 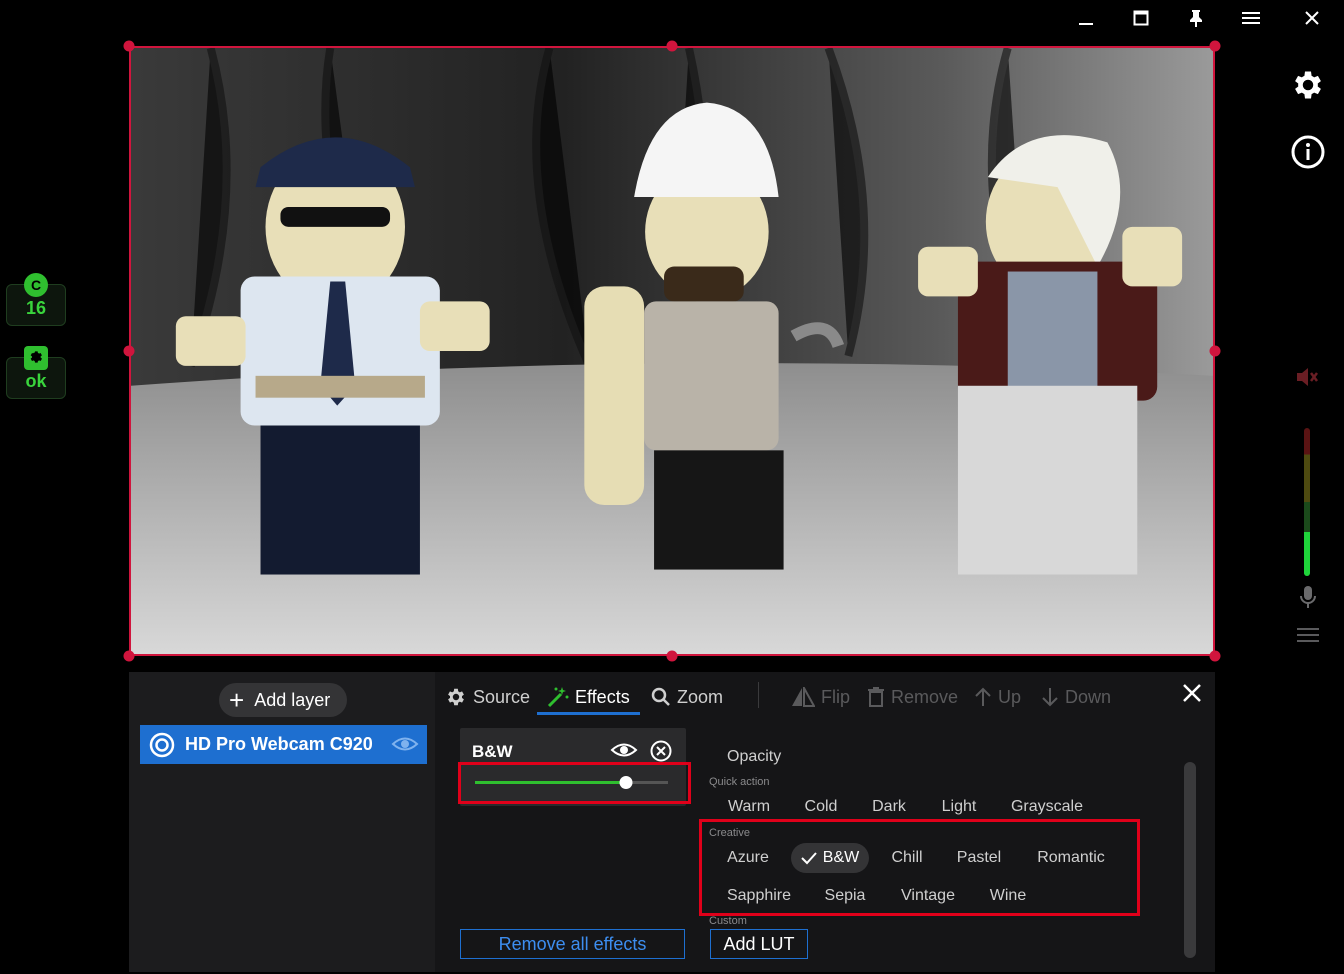 What do you see at coordinates (876, 697) in the screenshot?
I see `trash-icon` at bounding box center [876, 697].